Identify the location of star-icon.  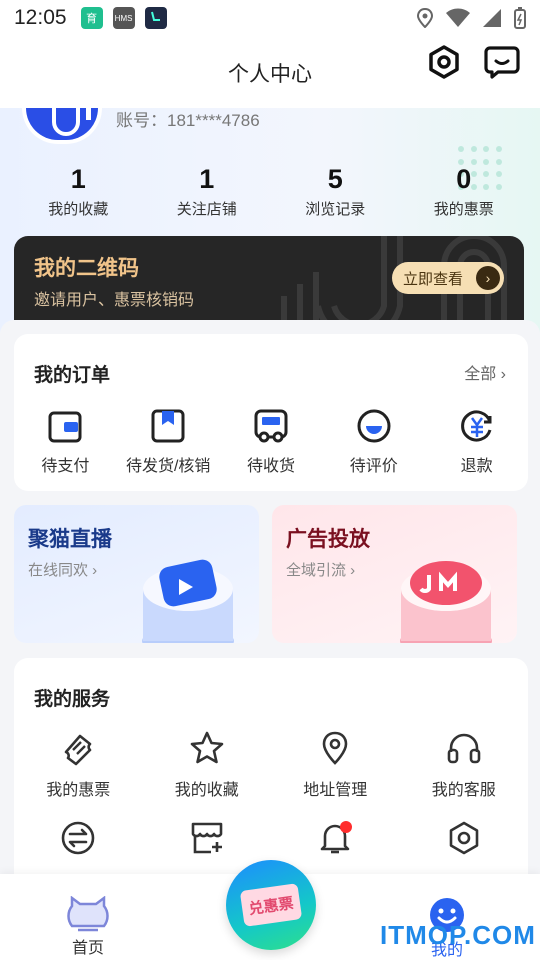
(207, 748).